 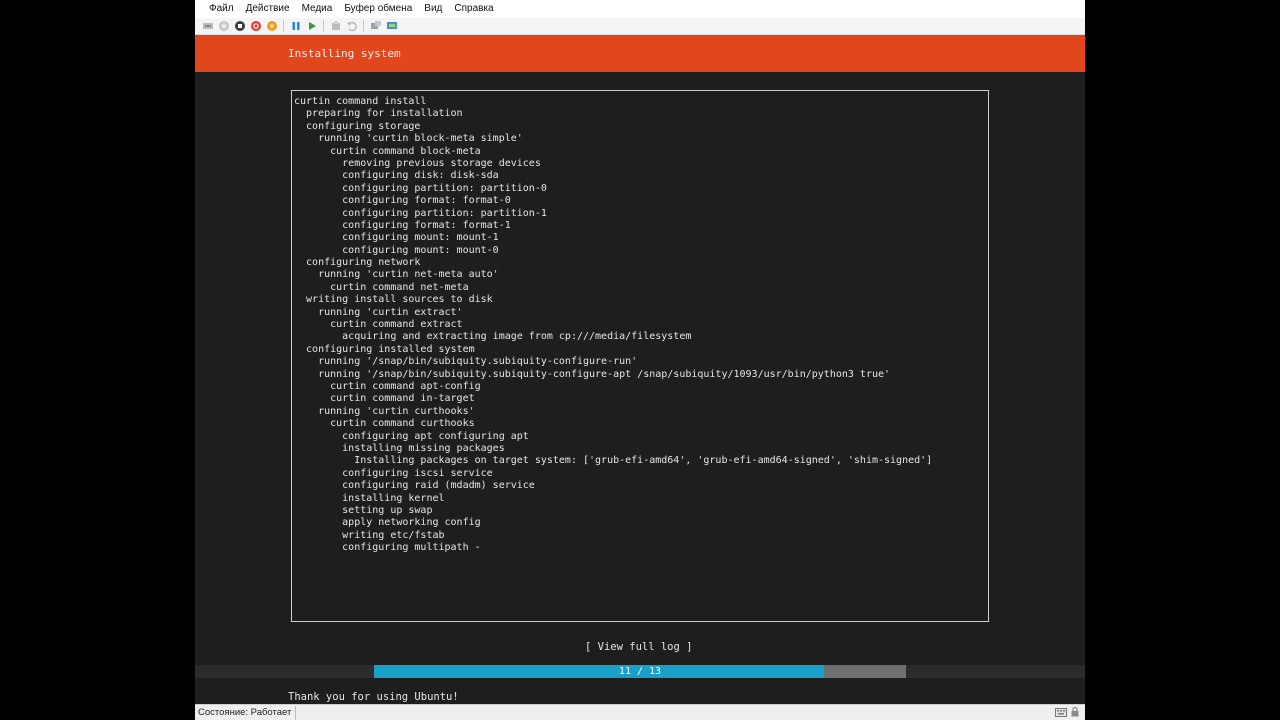 What do you see at coordinates (420, 188) in the screenshot?
I see `log-line: configuring partition: partition-0` at bounding box center [420, 188].